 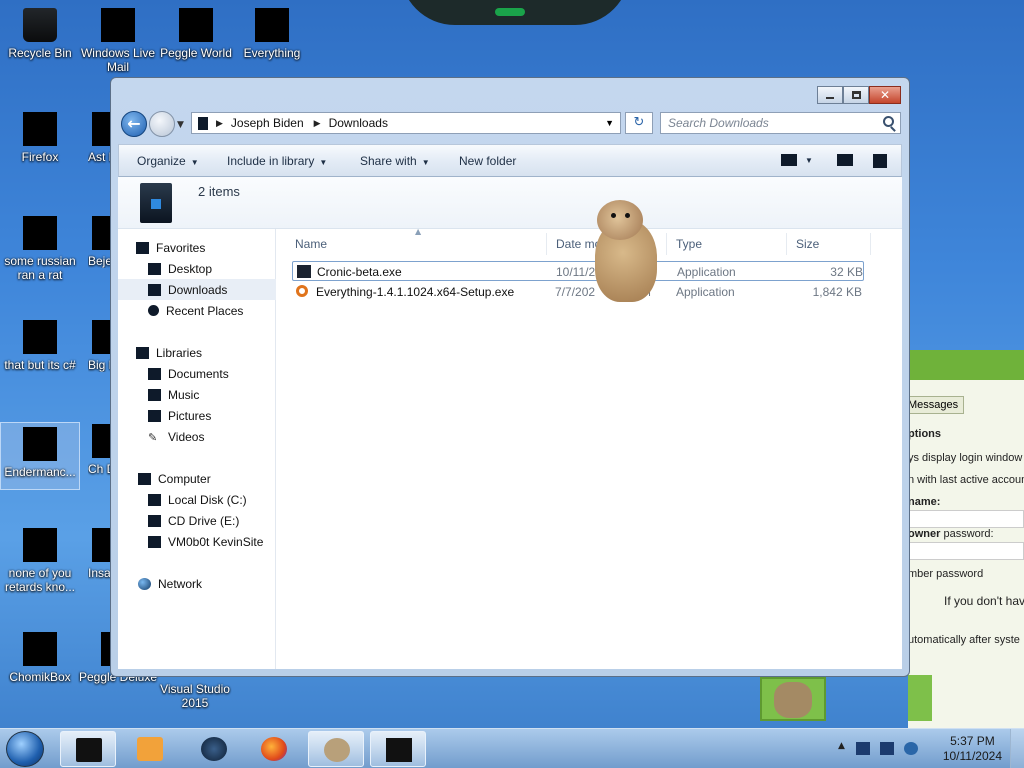 What do you see at coordinates (863, 748) in the screenshot?
I see `tray-app-icon` at bounding box center [863, 748].